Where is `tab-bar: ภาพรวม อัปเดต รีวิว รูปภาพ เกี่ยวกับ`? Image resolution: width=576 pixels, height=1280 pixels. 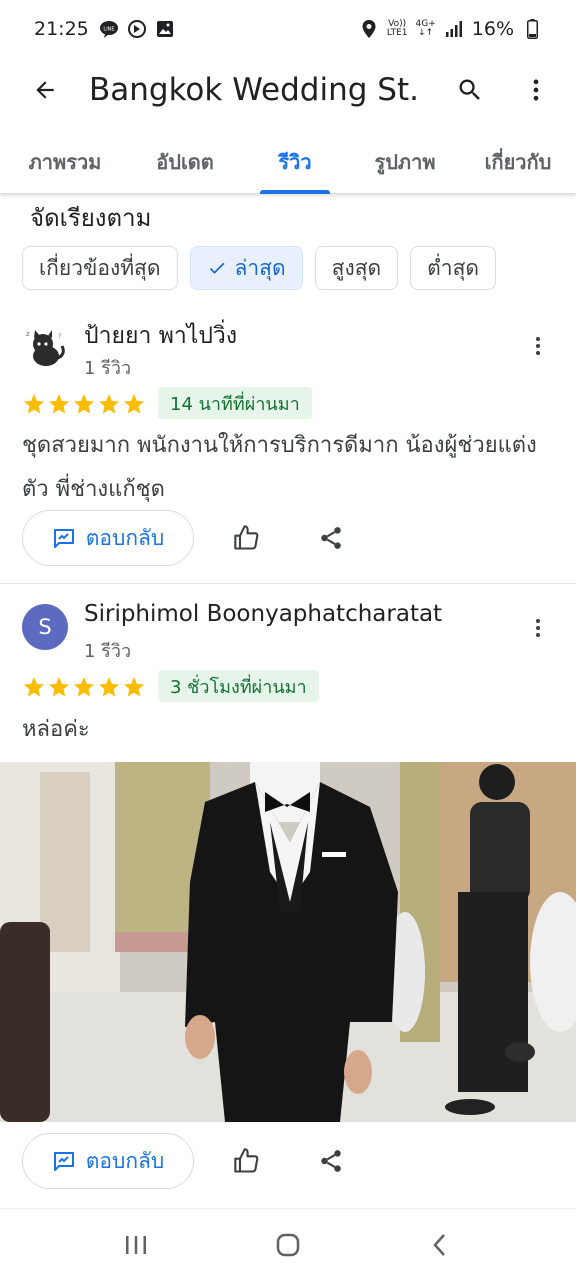
tab-bar: ภาพรวม อัปเดต รีวิว รูปภาพ เกี่ยวกับ is located at coordinates (288, 162).